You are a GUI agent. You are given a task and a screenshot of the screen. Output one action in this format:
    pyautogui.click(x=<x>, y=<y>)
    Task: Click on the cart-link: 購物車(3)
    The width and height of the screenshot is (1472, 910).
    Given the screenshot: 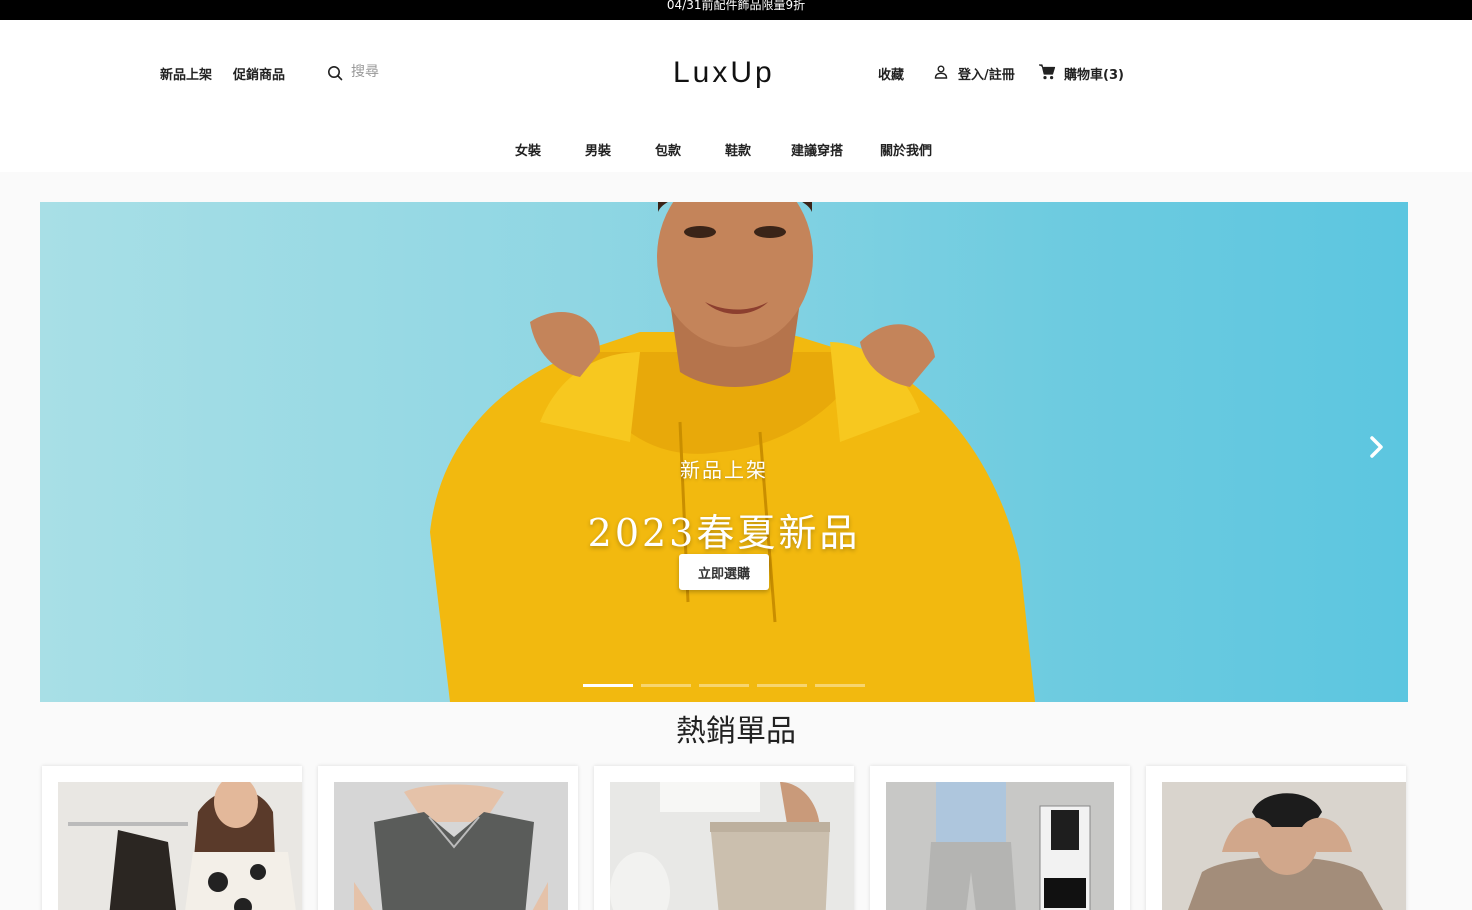 What is the action you would take?
    pyautogui.click(x=1094, y=73)
    